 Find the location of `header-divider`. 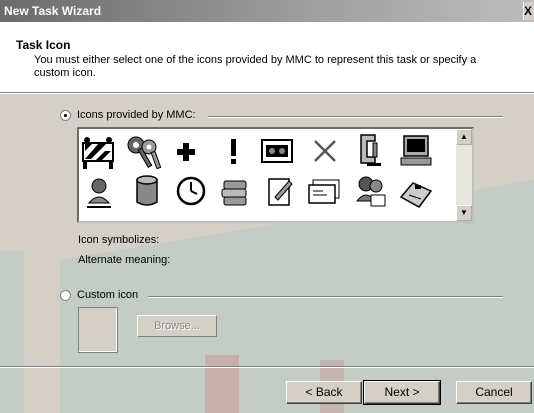

header-divider is located at coordinates (267, 93).